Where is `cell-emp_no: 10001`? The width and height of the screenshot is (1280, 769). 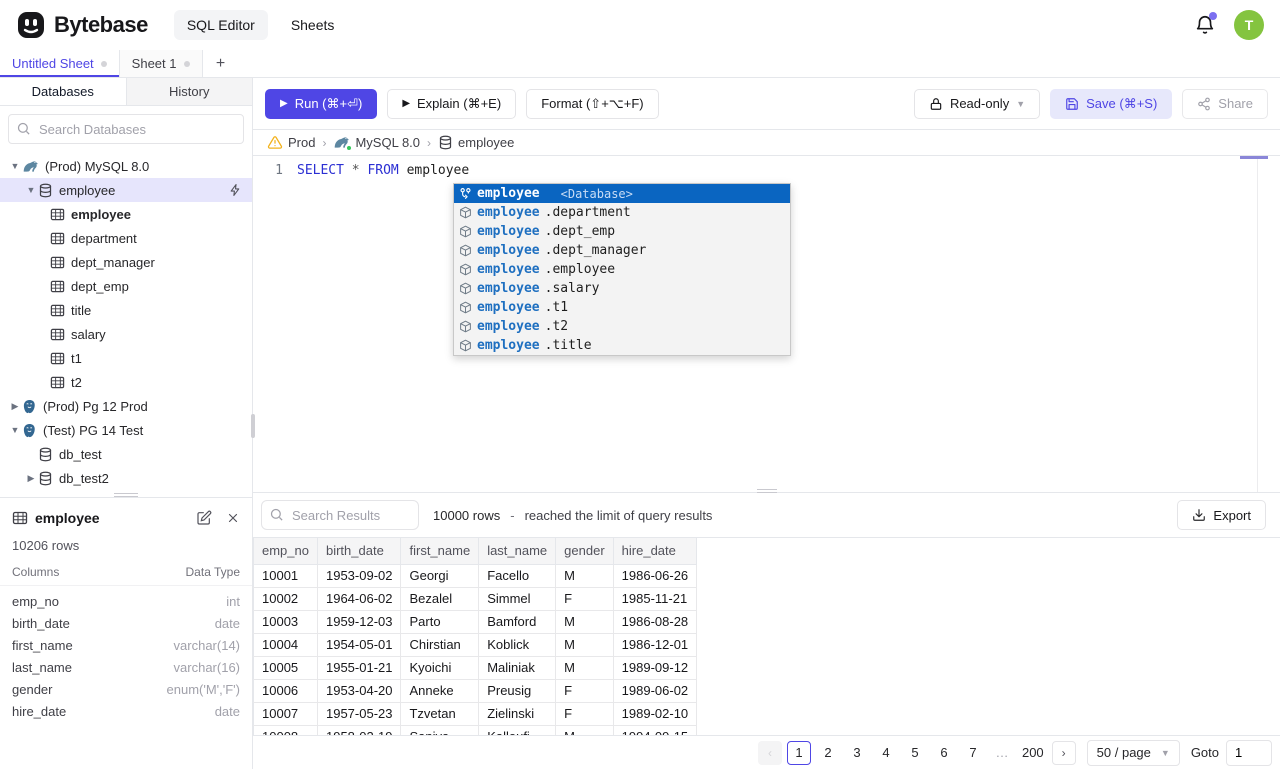
cell-emp_no: 10001 is located at coordinates (285, 576).